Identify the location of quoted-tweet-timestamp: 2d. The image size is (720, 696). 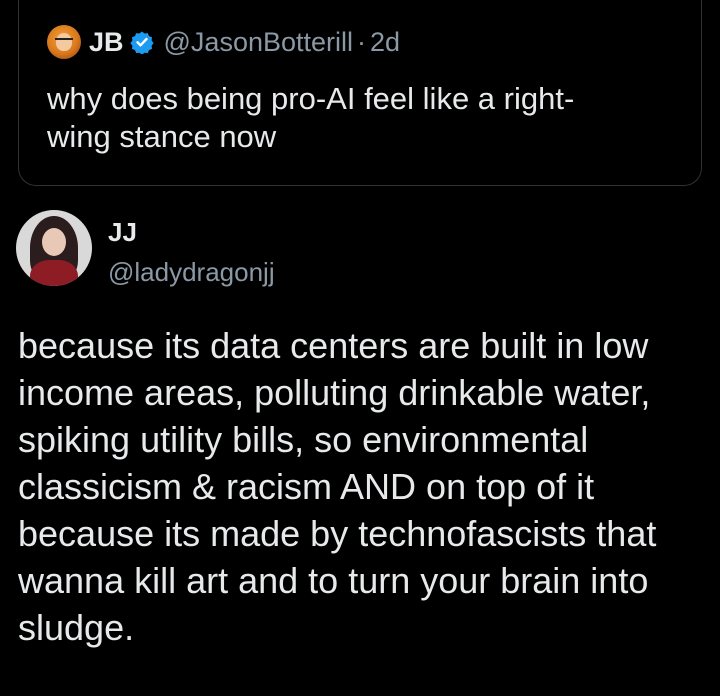
(385, 42).